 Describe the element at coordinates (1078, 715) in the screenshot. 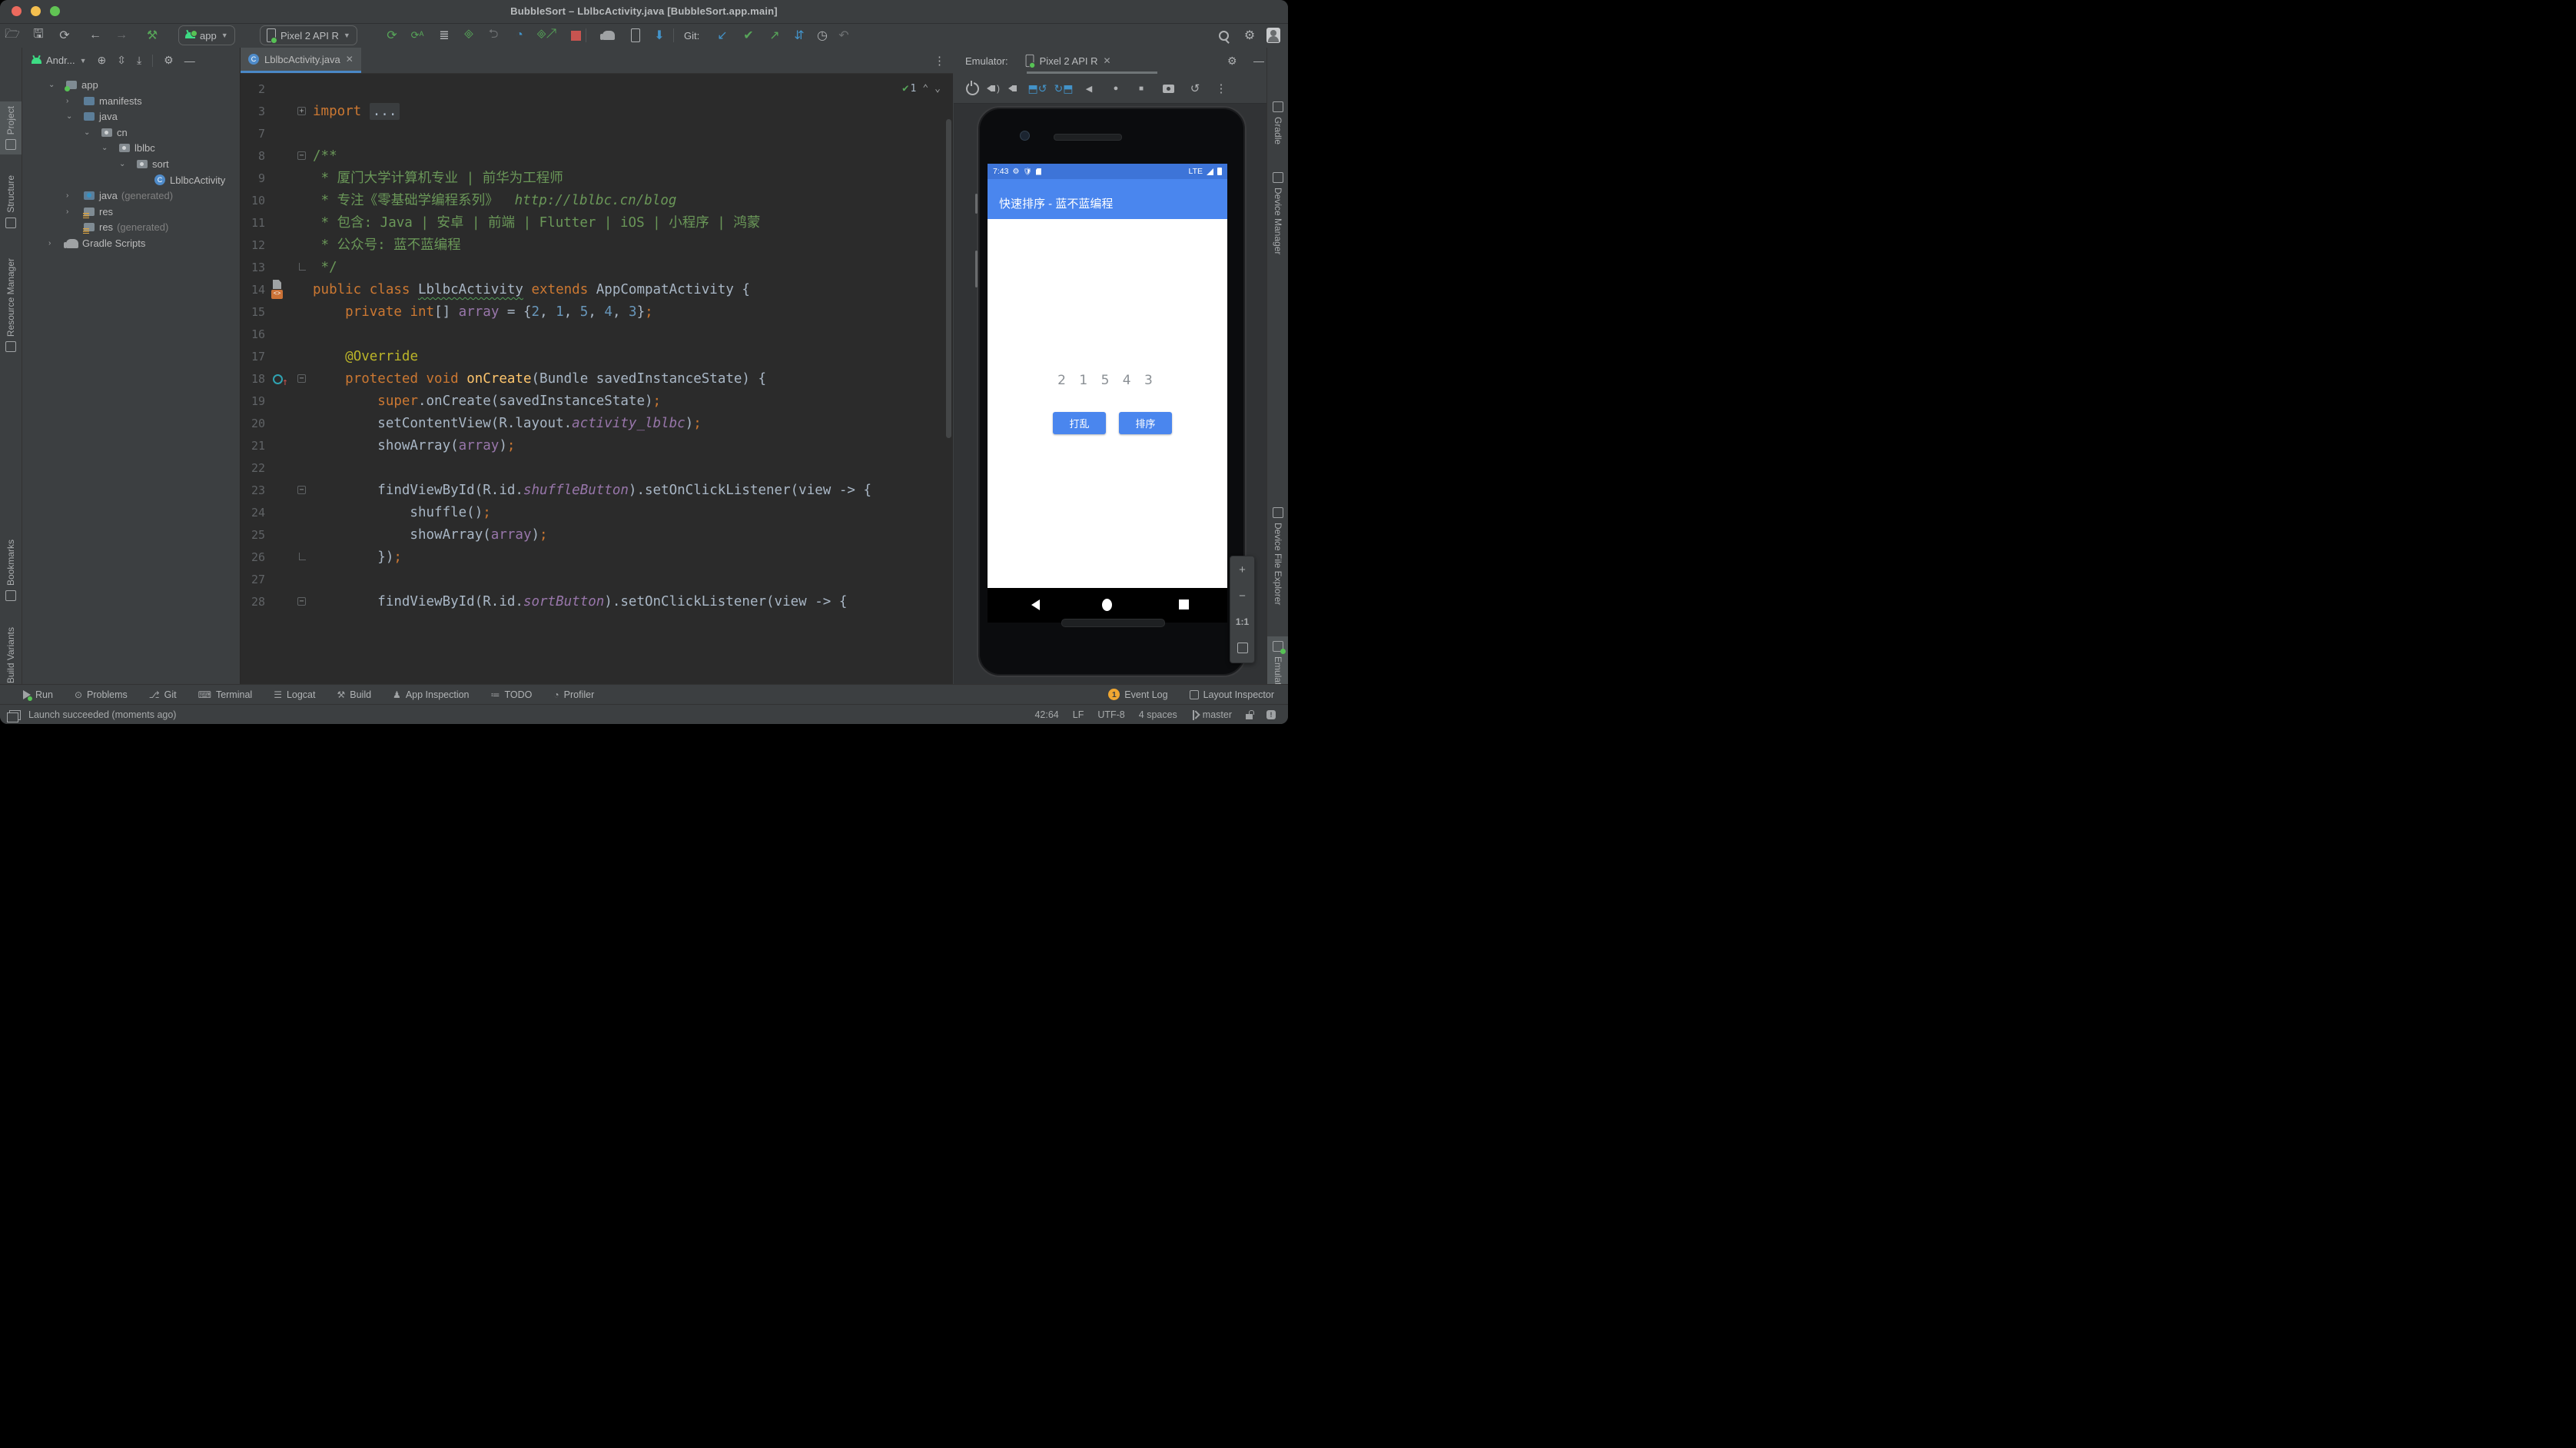

I see `line-separator: LF` at that location.